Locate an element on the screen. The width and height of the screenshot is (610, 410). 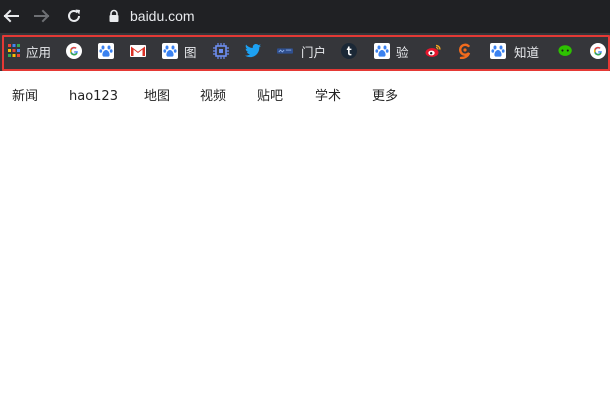
nav-link-map: 地图 is located at coordinates (157, 97).